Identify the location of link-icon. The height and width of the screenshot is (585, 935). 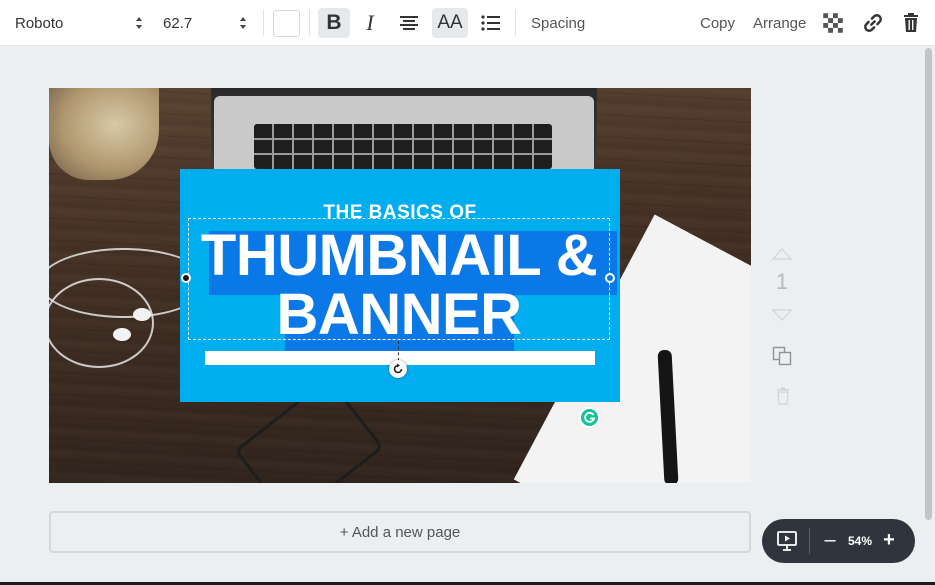
(873, 23).